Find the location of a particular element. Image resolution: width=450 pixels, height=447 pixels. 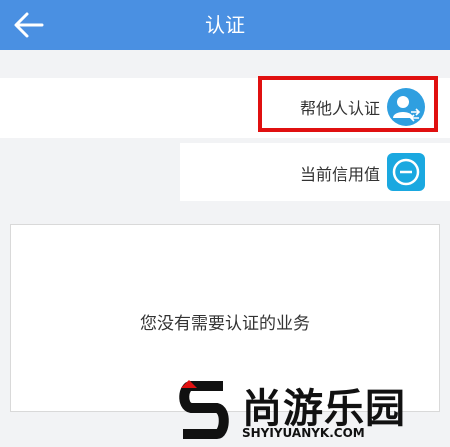

empty-message: 您没有需要认证的业务 is located at coordinates (225, 324).